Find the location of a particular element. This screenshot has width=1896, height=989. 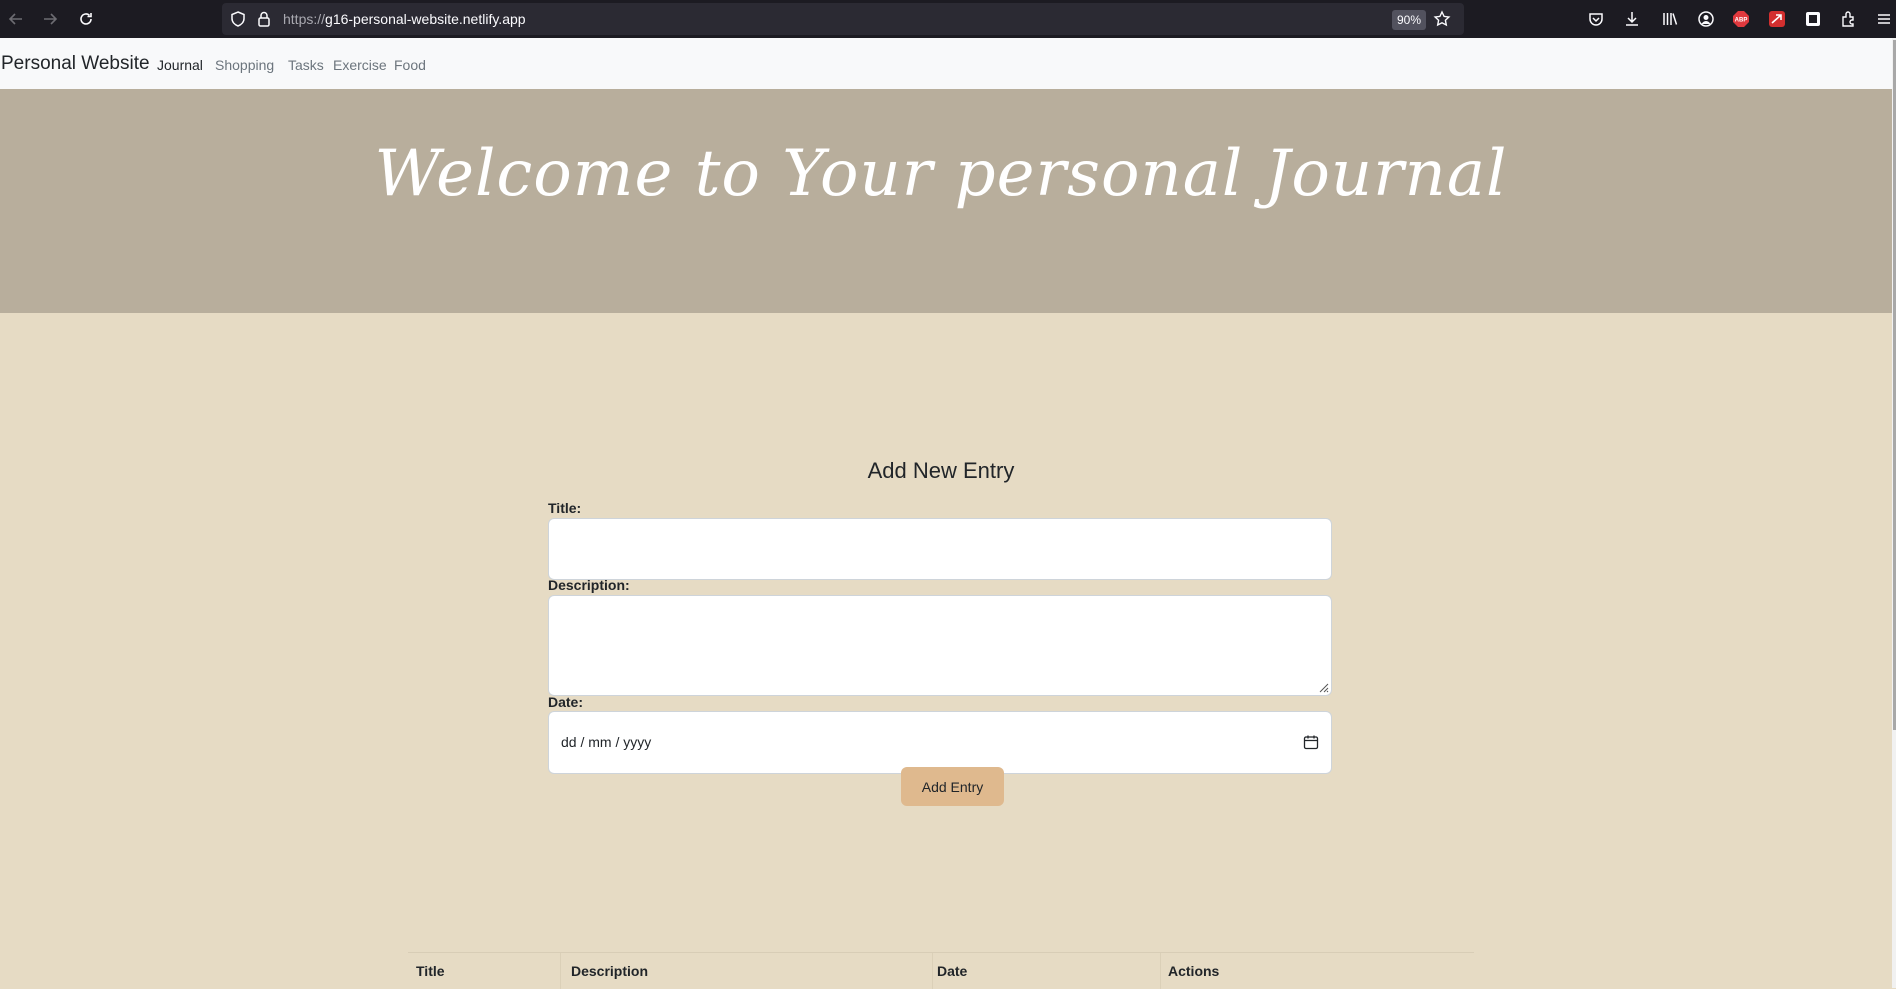

account-icon is located at coordinates (1706, 19).